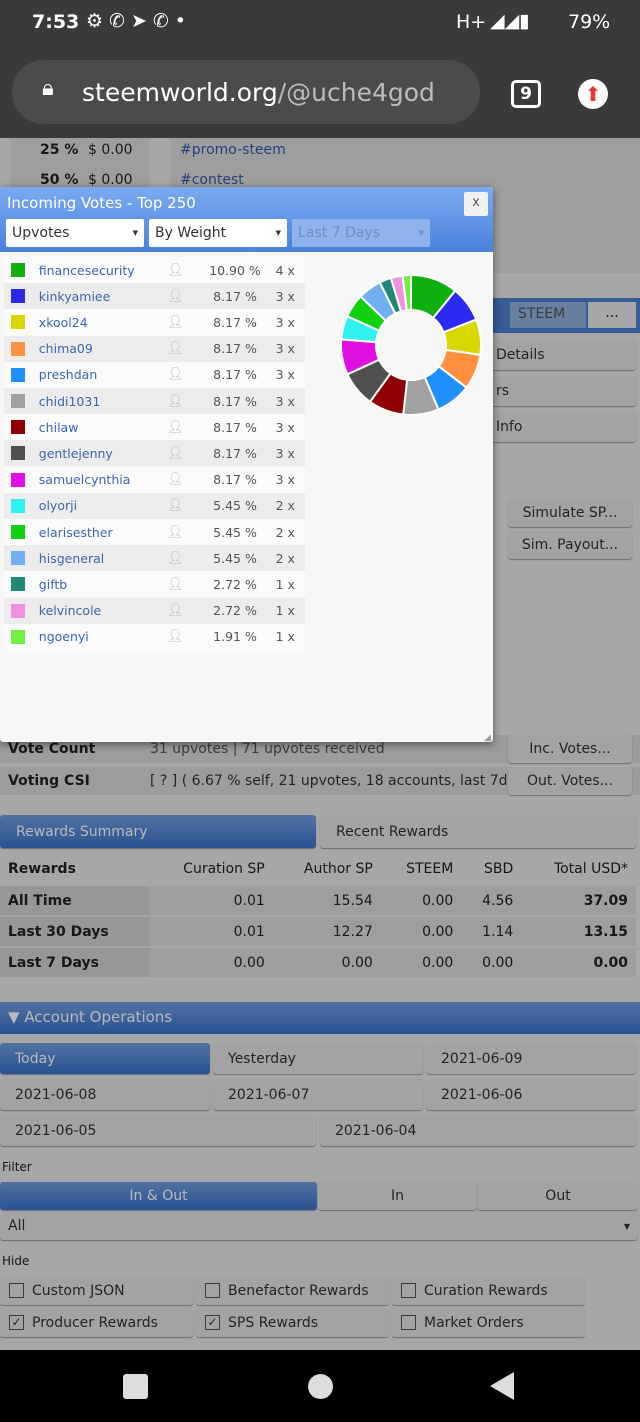  Describe the element at coordinates (476, 204) in the screenshot. I see `close-button: x` at that location.